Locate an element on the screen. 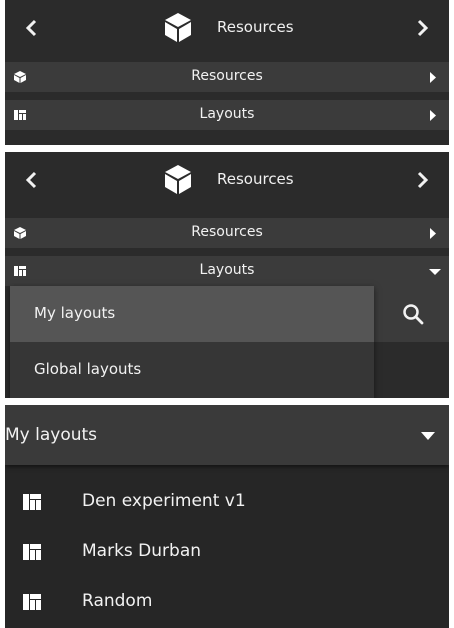 This screenshot has width=454, height=628. list-item-label: Den experiment v1 is located at coordinates (164, 501).